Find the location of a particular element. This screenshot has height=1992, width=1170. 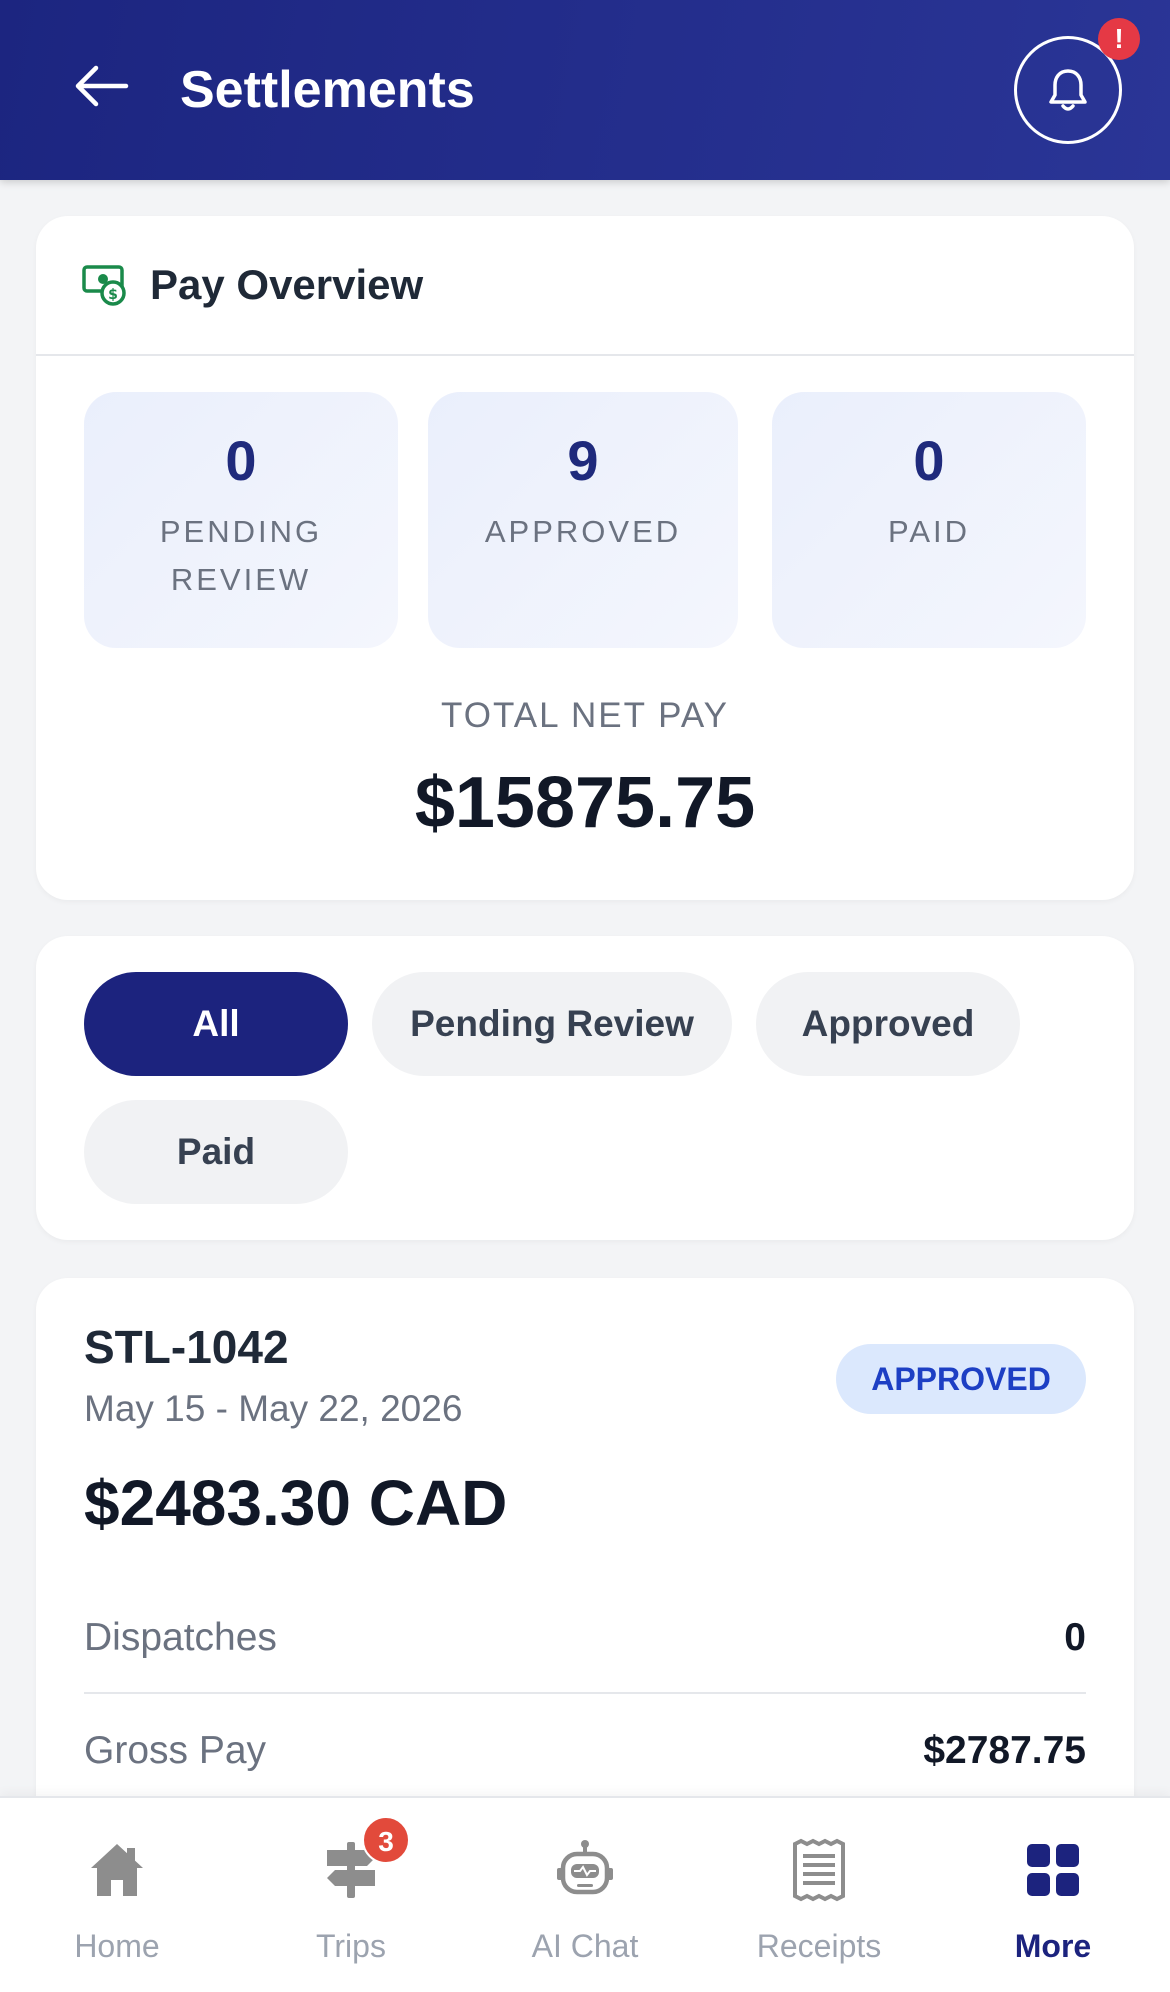

detail-value: 0 is located at coordinates (1075, 1637).